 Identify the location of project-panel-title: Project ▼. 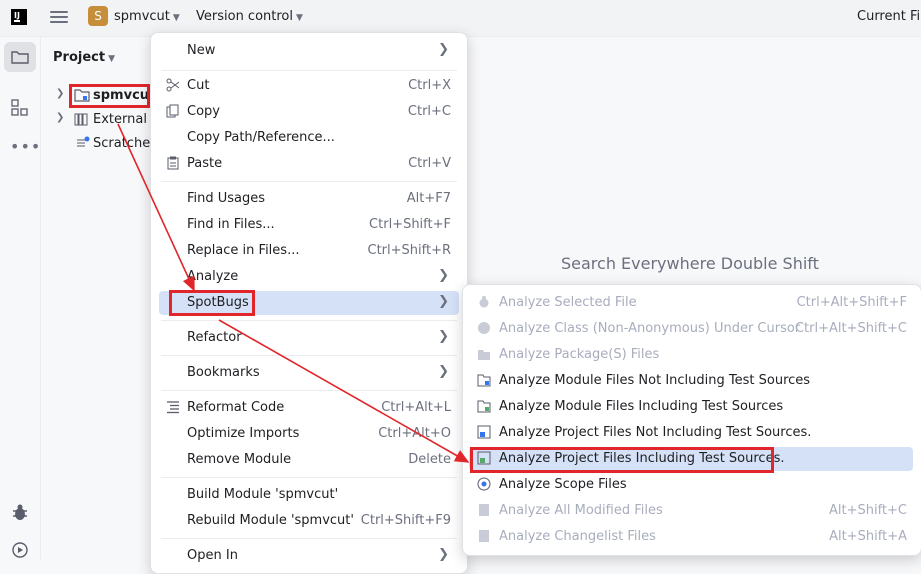
(84, 57).